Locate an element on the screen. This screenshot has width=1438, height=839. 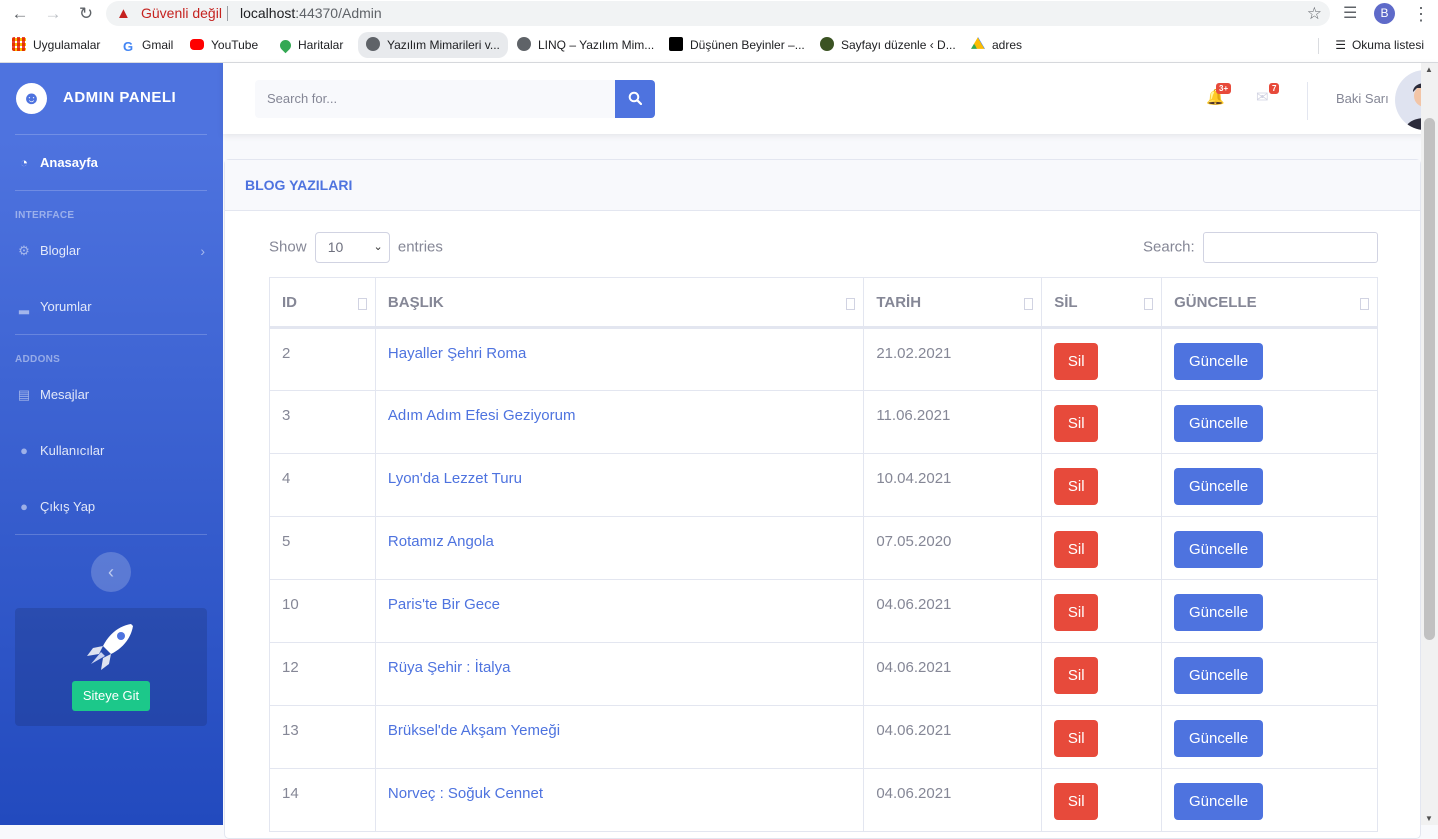
reload-icon: ↻ is located at coordinates (86, 14).